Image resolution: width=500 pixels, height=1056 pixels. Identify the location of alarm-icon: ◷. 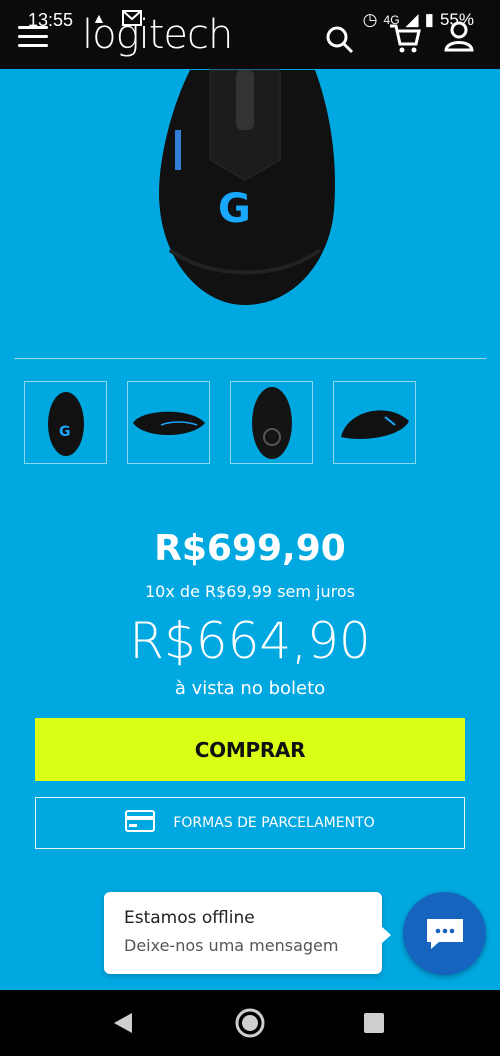
(370, 19).